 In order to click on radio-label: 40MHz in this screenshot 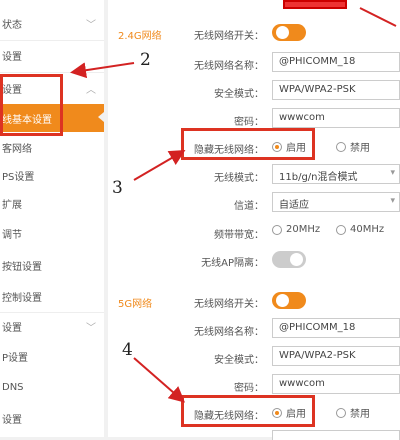, I will do `click(367, 229)`.